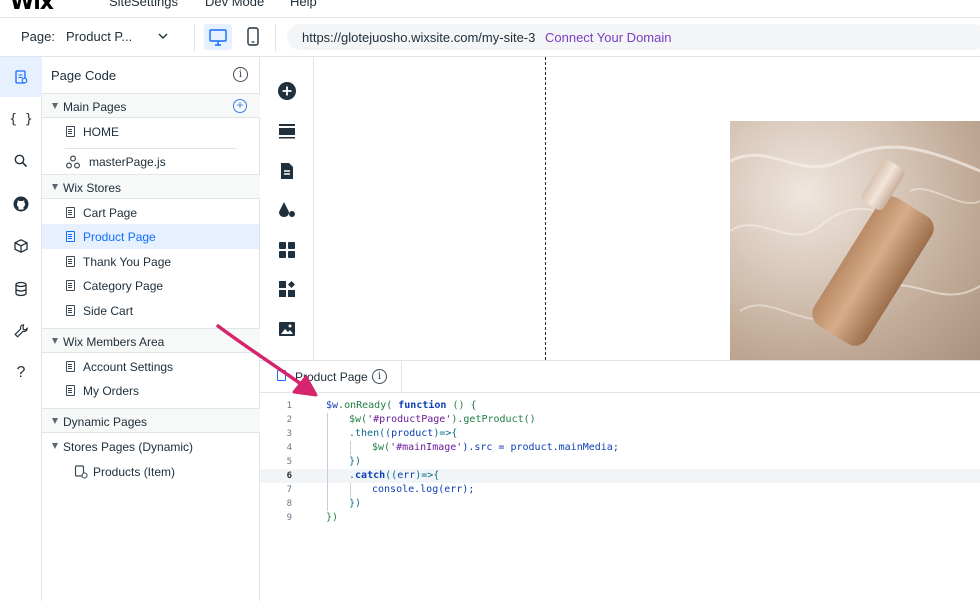  I want to click on section-wix-members: Wix Members Area, so click(151, 340).